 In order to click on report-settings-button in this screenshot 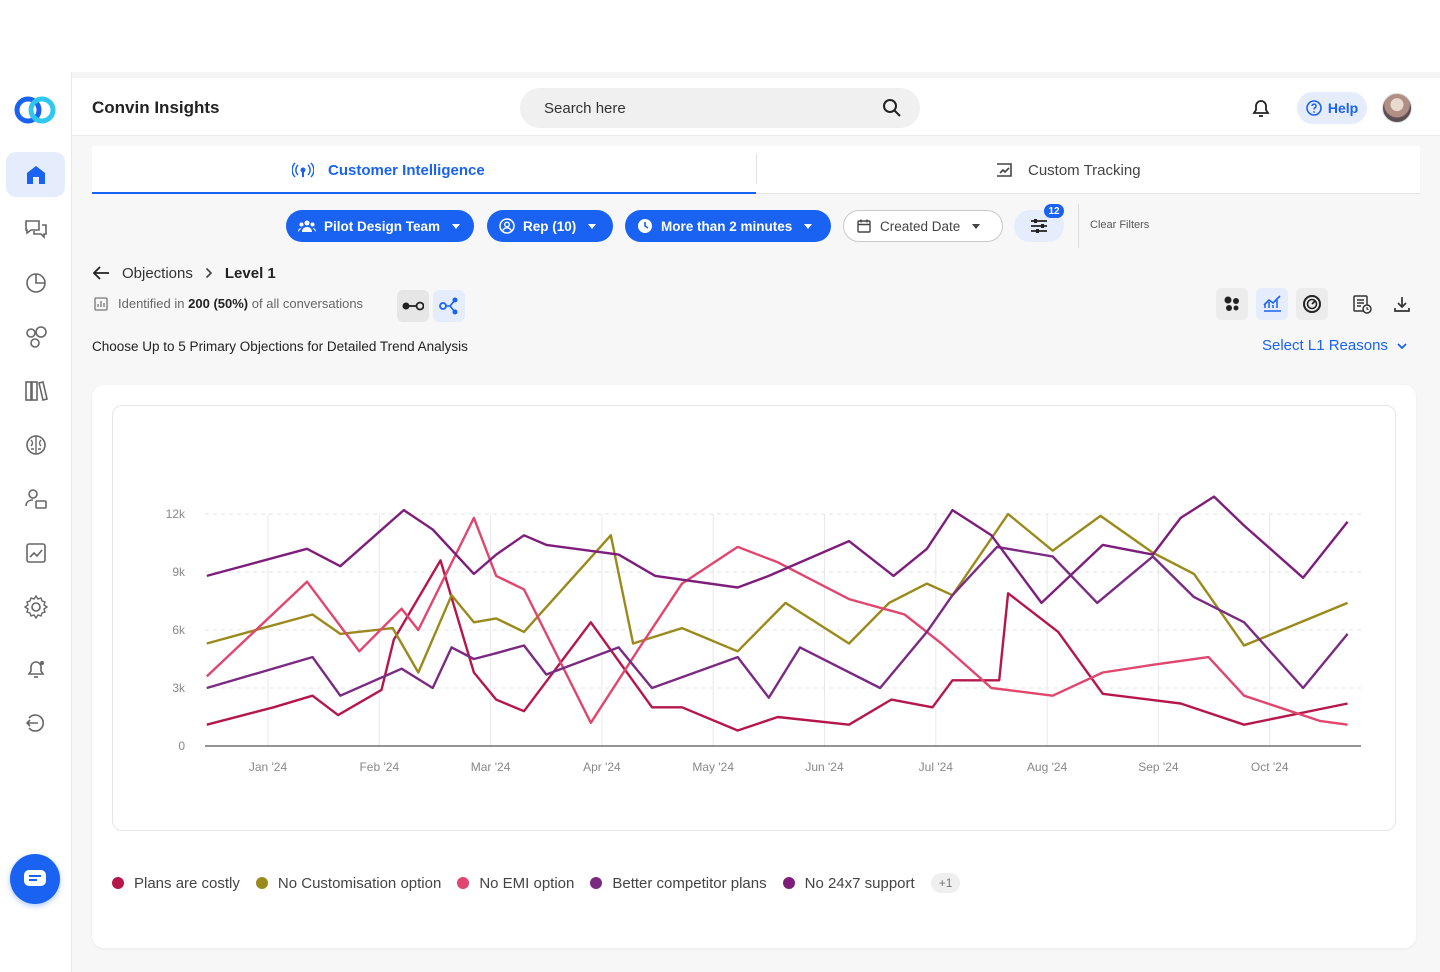, I will do `click(1362, 304)`.